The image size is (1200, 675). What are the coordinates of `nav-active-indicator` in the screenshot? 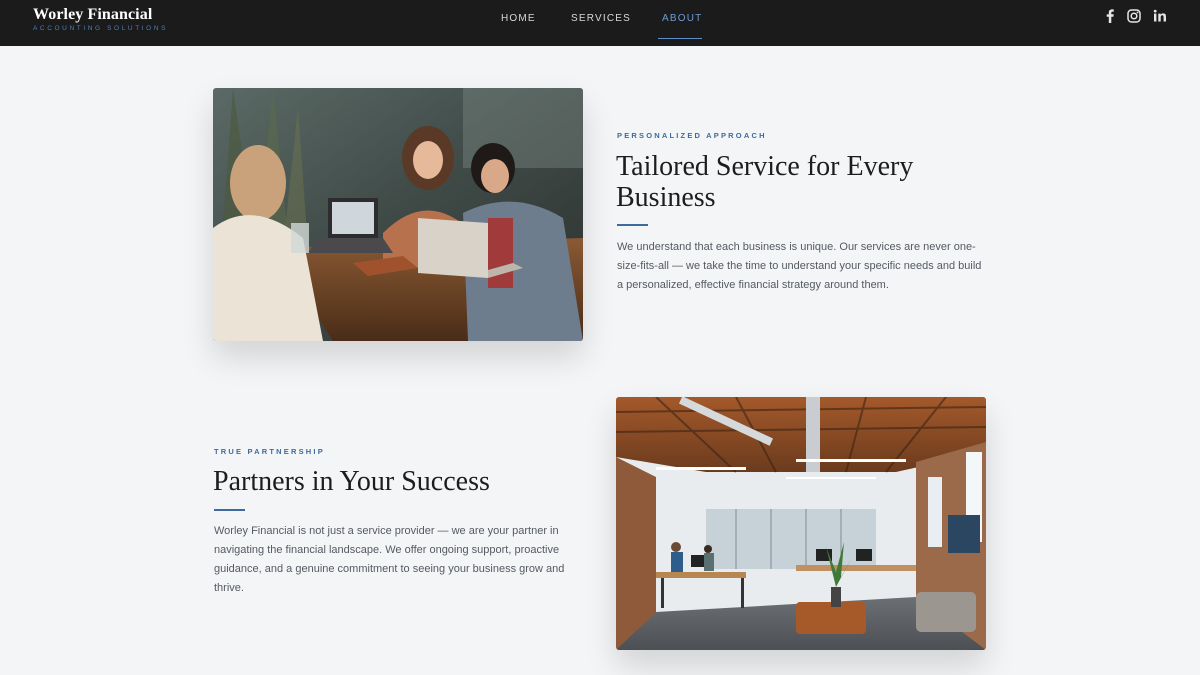 It's located at (680, 38).